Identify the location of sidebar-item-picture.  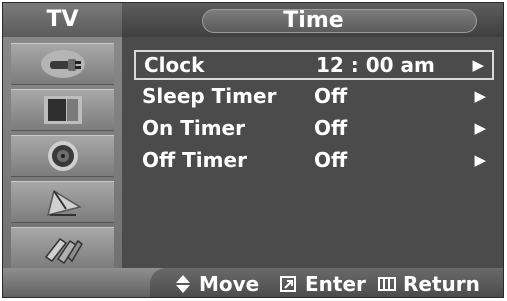
(62, 110).